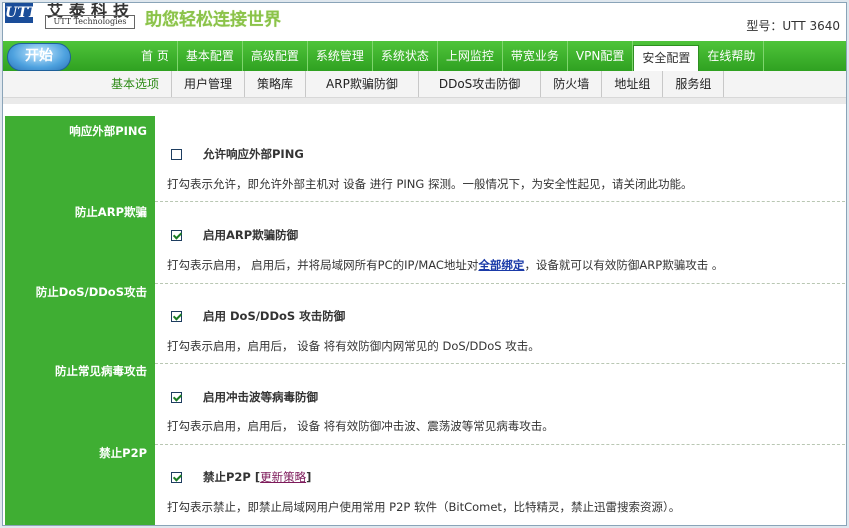 This screenshot has width=849, height=528. I want to click on side-label-ddos: 防止DoS/DDoS攻击, so click(91, 292).